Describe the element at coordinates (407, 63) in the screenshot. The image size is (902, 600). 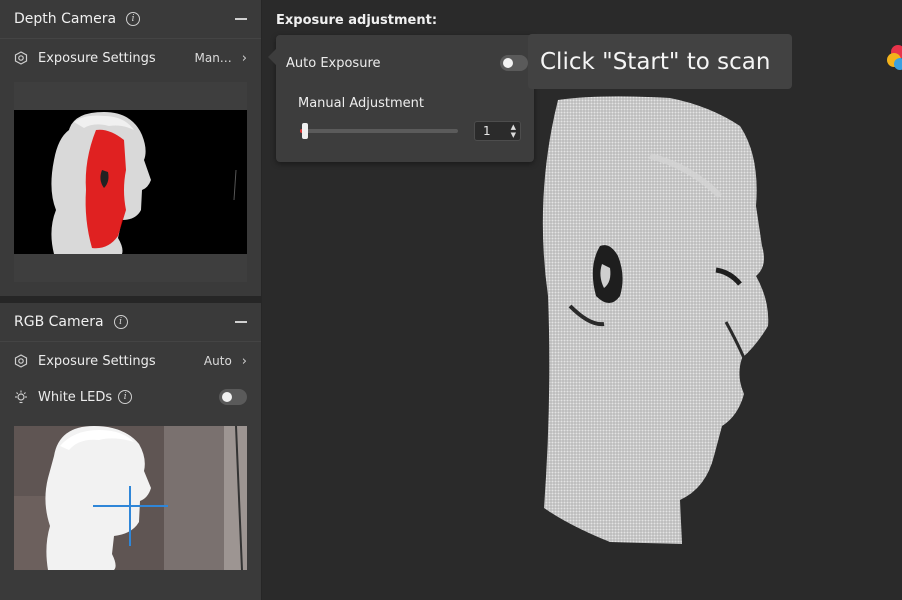
I see `auto-exposure-row: Auto Exposure` at that location.